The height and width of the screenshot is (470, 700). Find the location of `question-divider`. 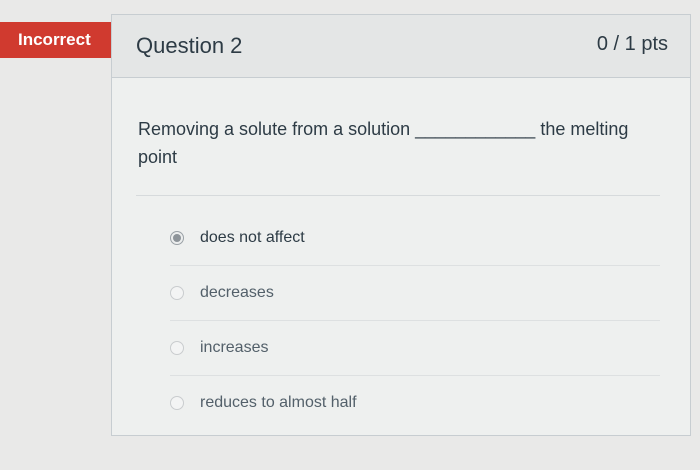

question-divider is located at coordinates (398, 195).